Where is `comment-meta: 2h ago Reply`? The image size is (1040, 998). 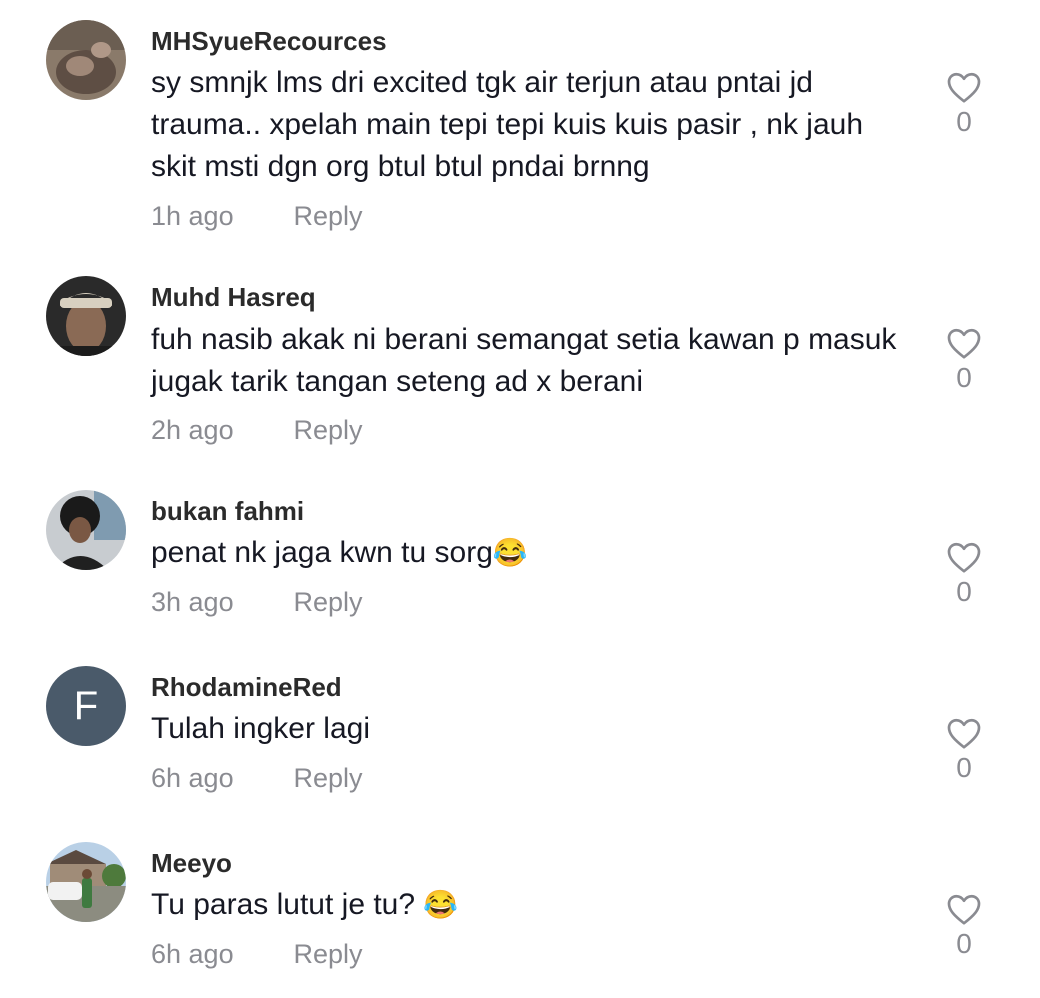 comment-meta: 2h ago Reply is located at coordinates (257, 430).